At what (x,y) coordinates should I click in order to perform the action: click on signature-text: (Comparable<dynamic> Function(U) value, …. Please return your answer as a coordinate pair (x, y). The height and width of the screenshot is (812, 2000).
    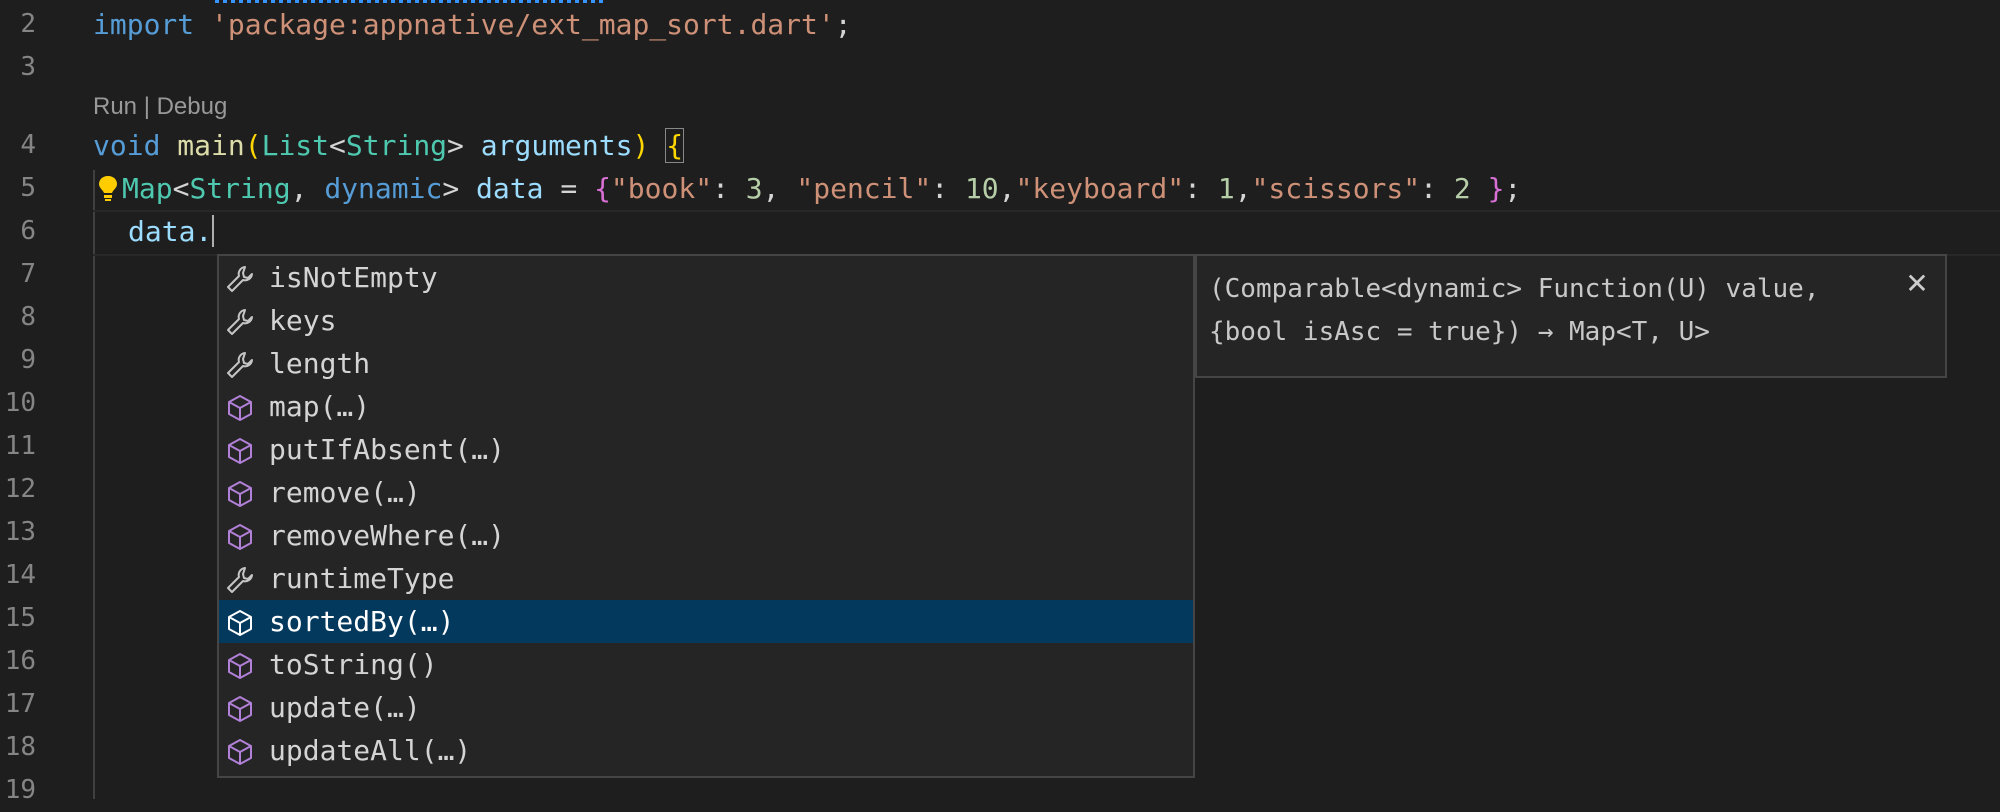
    Looking at the image, I should click on (1514, 310).